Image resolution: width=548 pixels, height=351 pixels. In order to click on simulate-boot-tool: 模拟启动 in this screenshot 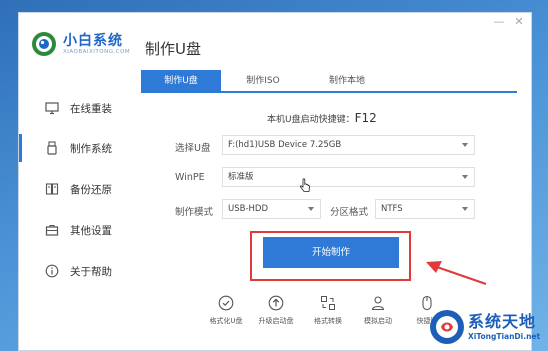, I will do `click(378, 317)`.